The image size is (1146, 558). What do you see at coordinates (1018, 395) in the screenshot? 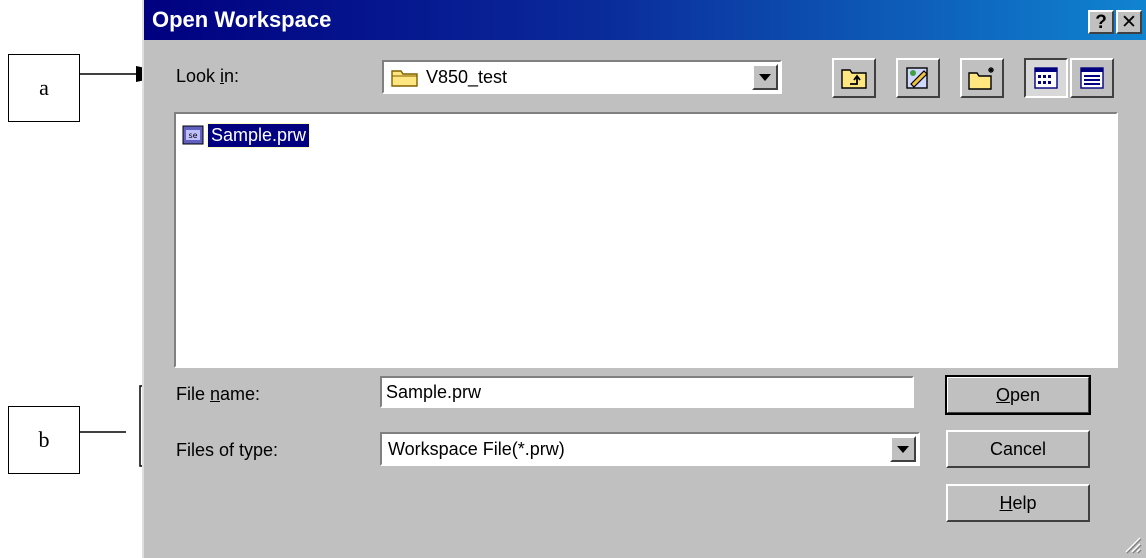
I see `open-button: Open` at bounding box center [1018, 395].